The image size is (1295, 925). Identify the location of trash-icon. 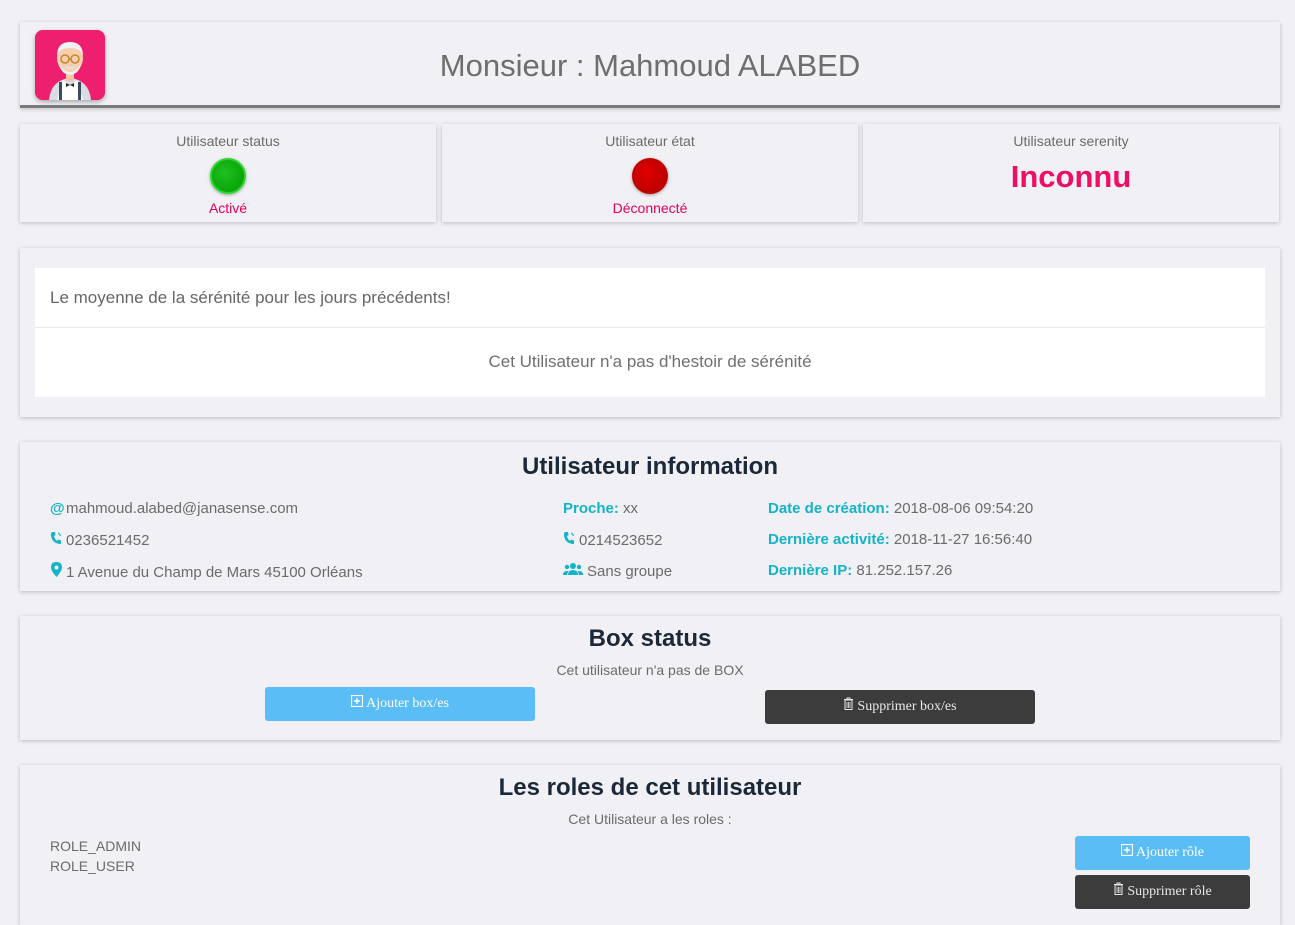
(848, 707).